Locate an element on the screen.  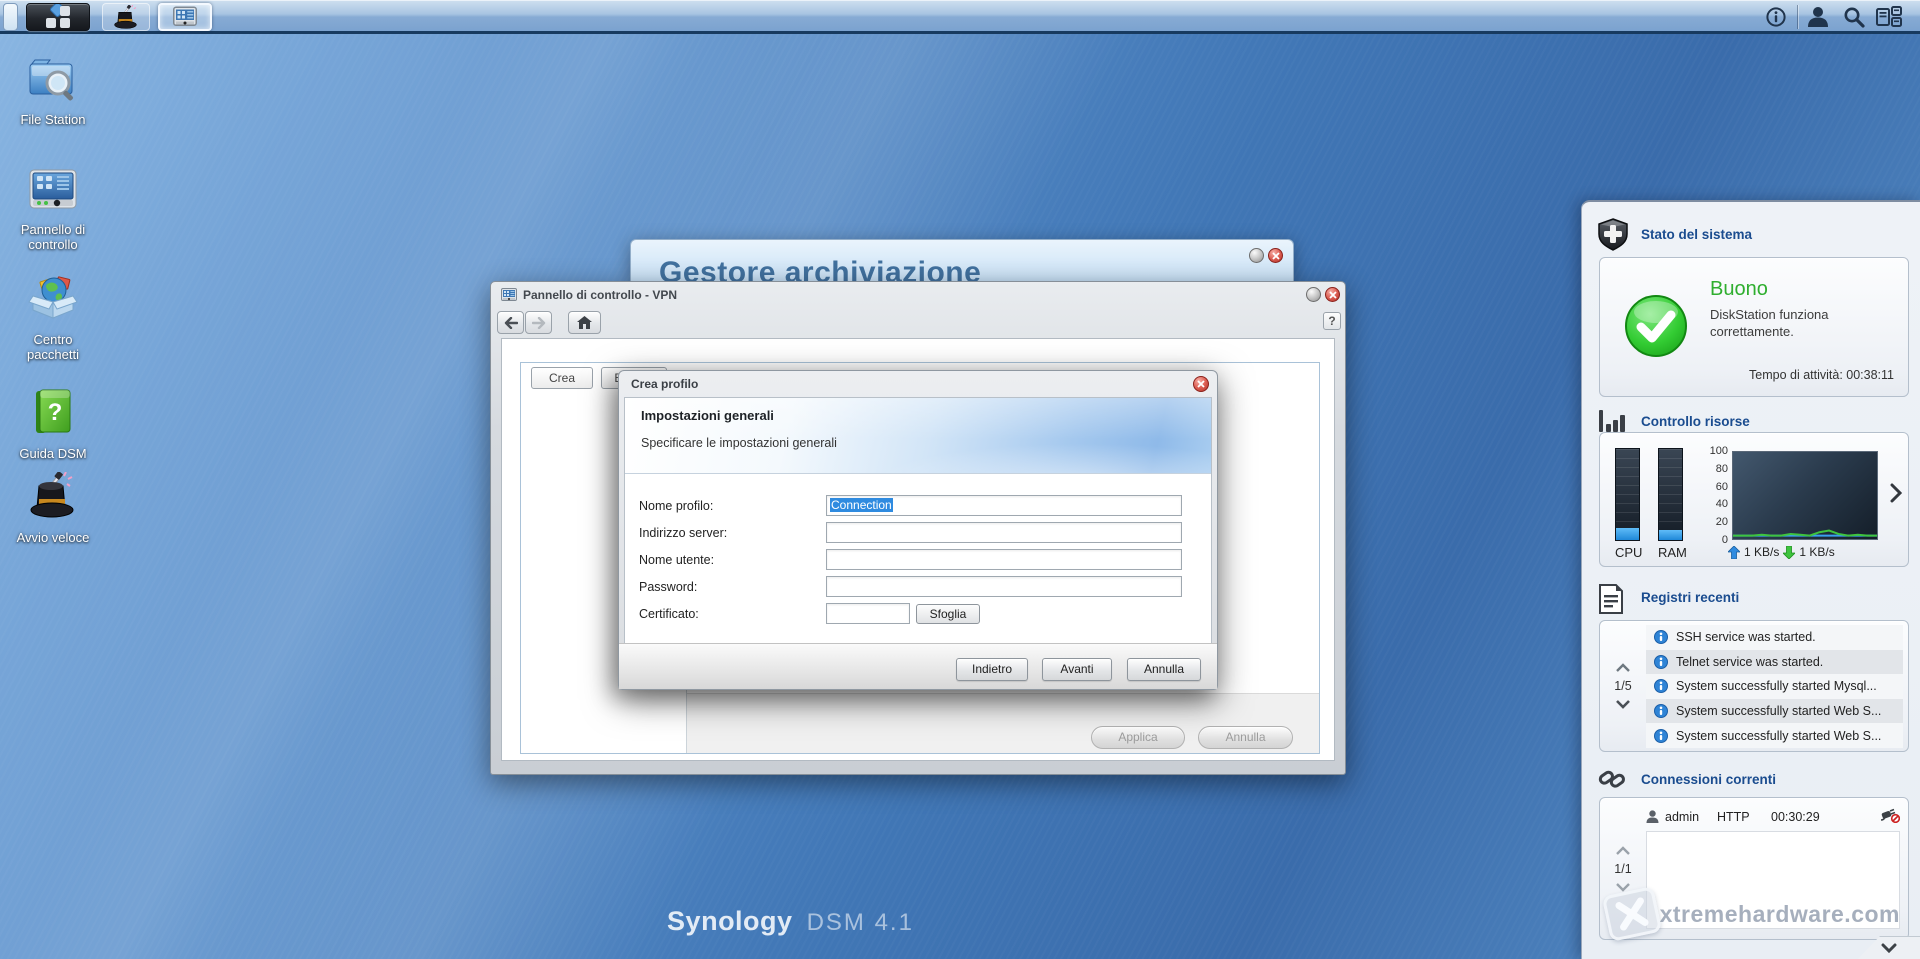
y-tick: 20 is located at coordinates (1721, 522).